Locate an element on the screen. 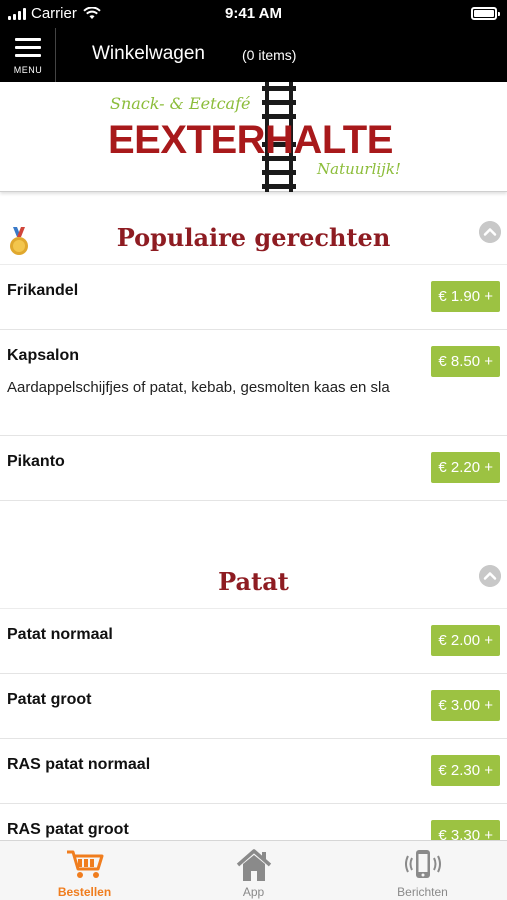  battery-icon is located at coordinates (485, 13).